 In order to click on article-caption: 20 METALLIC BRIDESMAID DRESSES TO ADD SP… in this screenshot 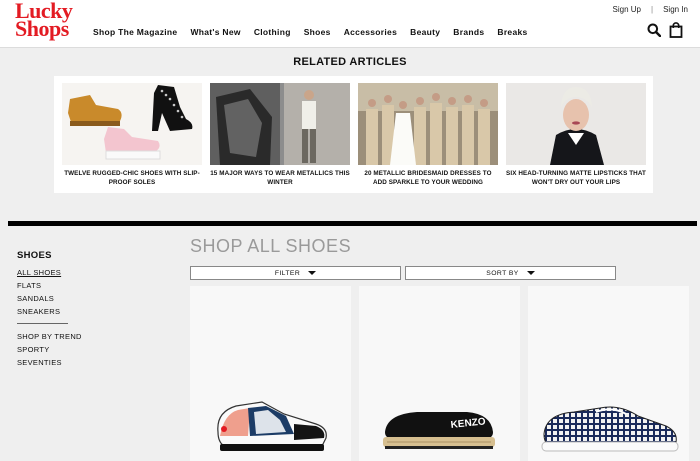, I will do `click(428, 178)`.